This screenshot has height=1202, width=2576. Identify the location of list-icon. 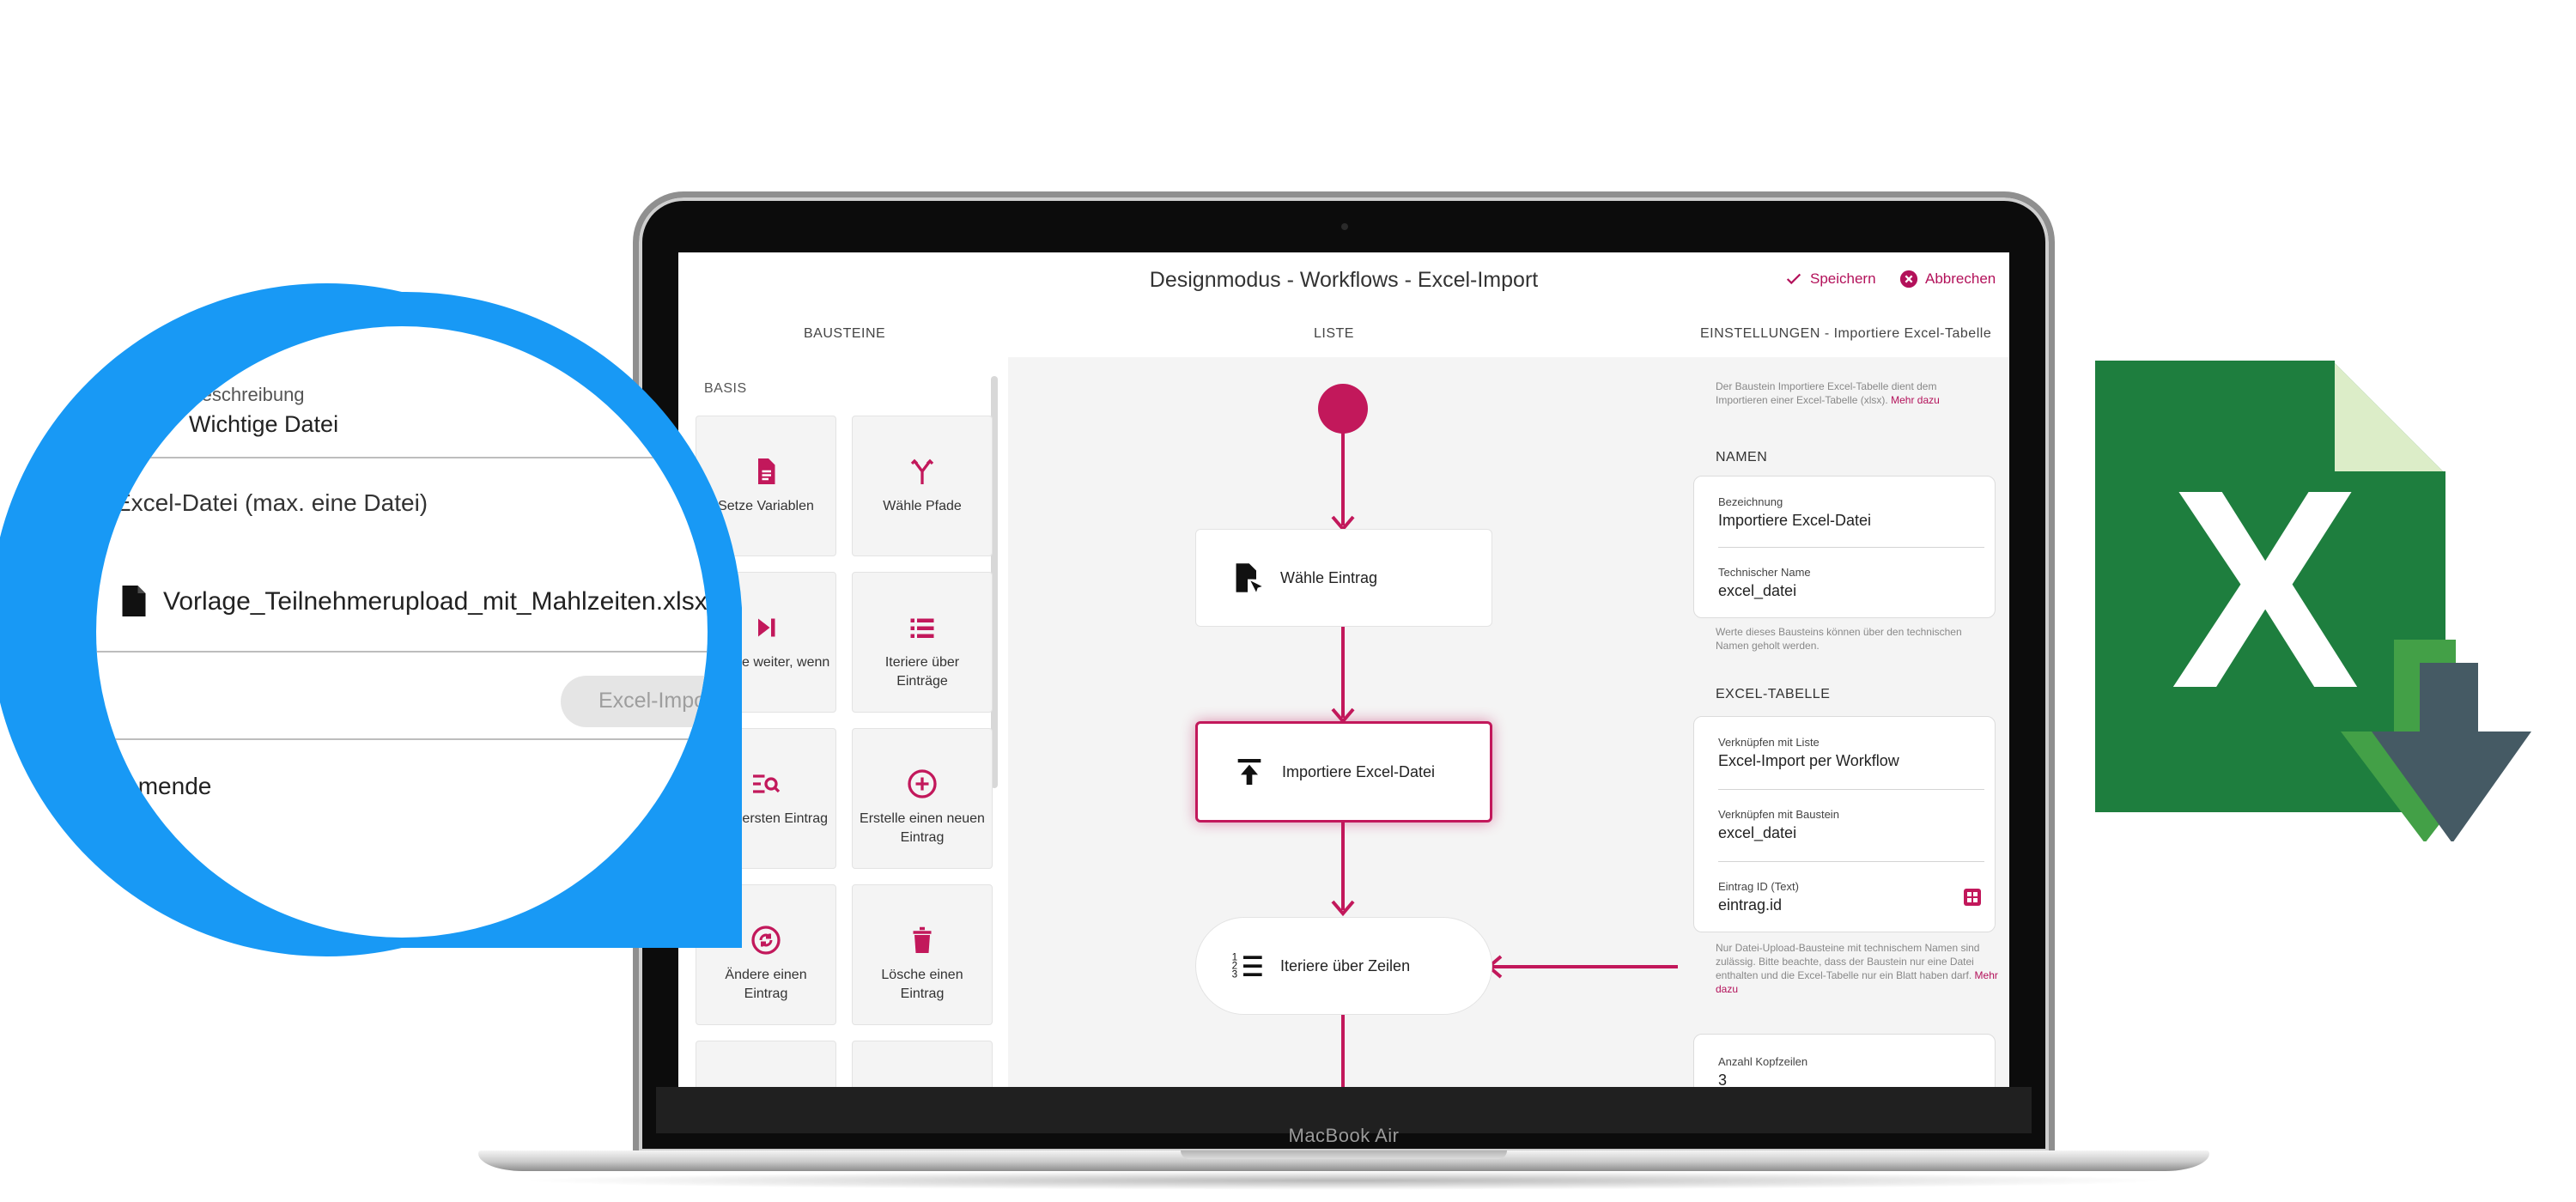
(922, 628).